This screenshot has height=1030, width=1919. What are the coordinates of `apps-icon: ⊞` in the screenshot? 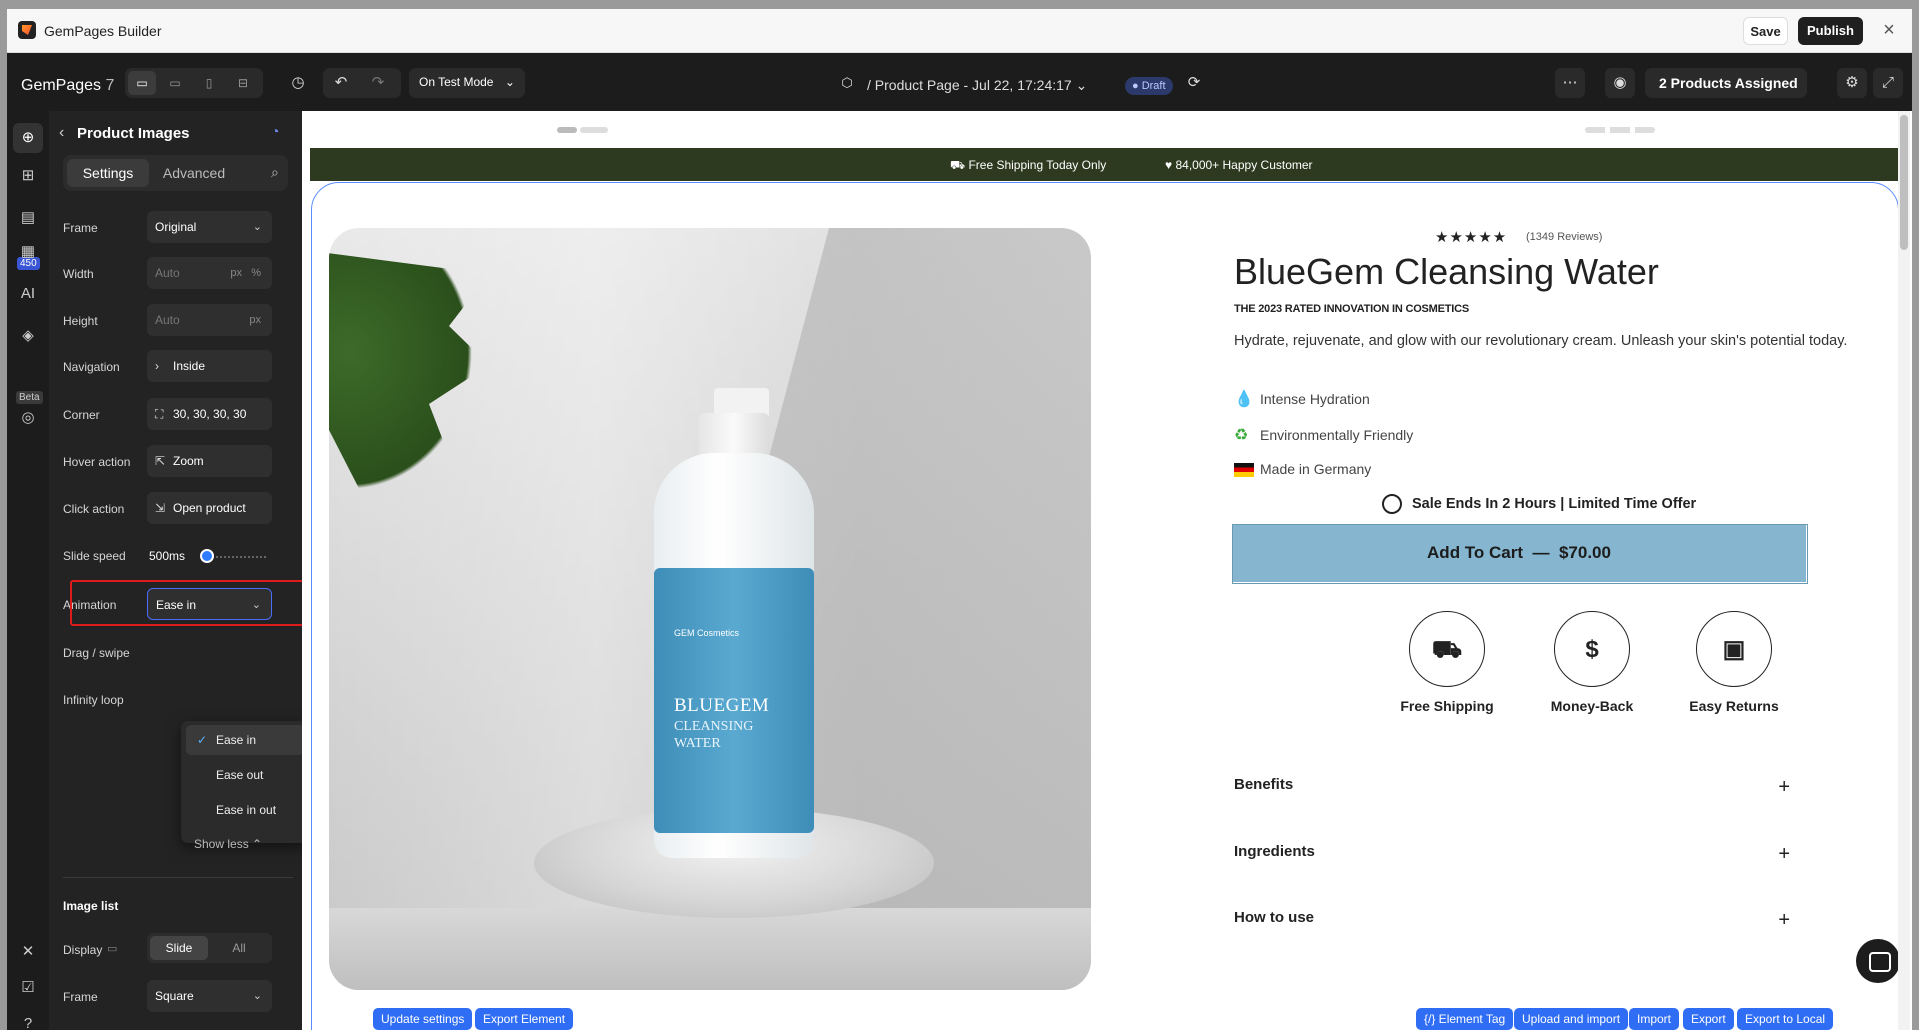 It's located at (28, 176).